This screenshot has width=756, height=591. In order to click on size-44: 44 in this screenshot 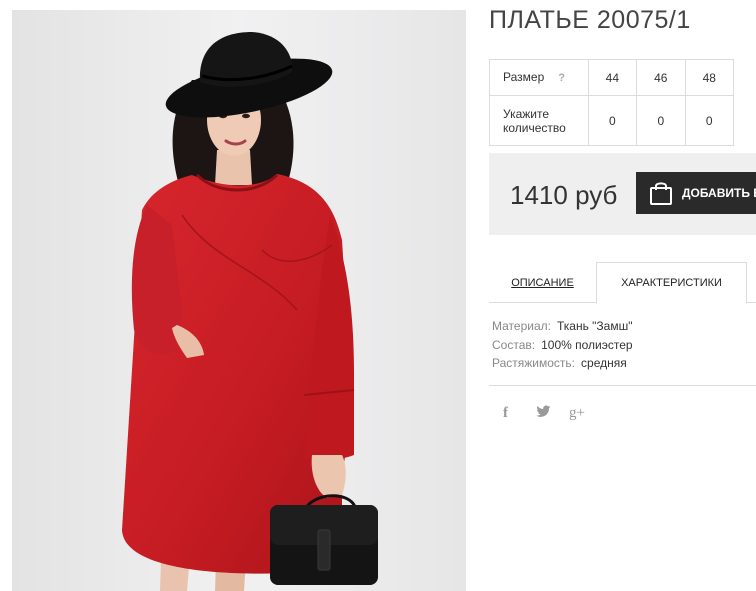, I will do `click(612, 77)`.